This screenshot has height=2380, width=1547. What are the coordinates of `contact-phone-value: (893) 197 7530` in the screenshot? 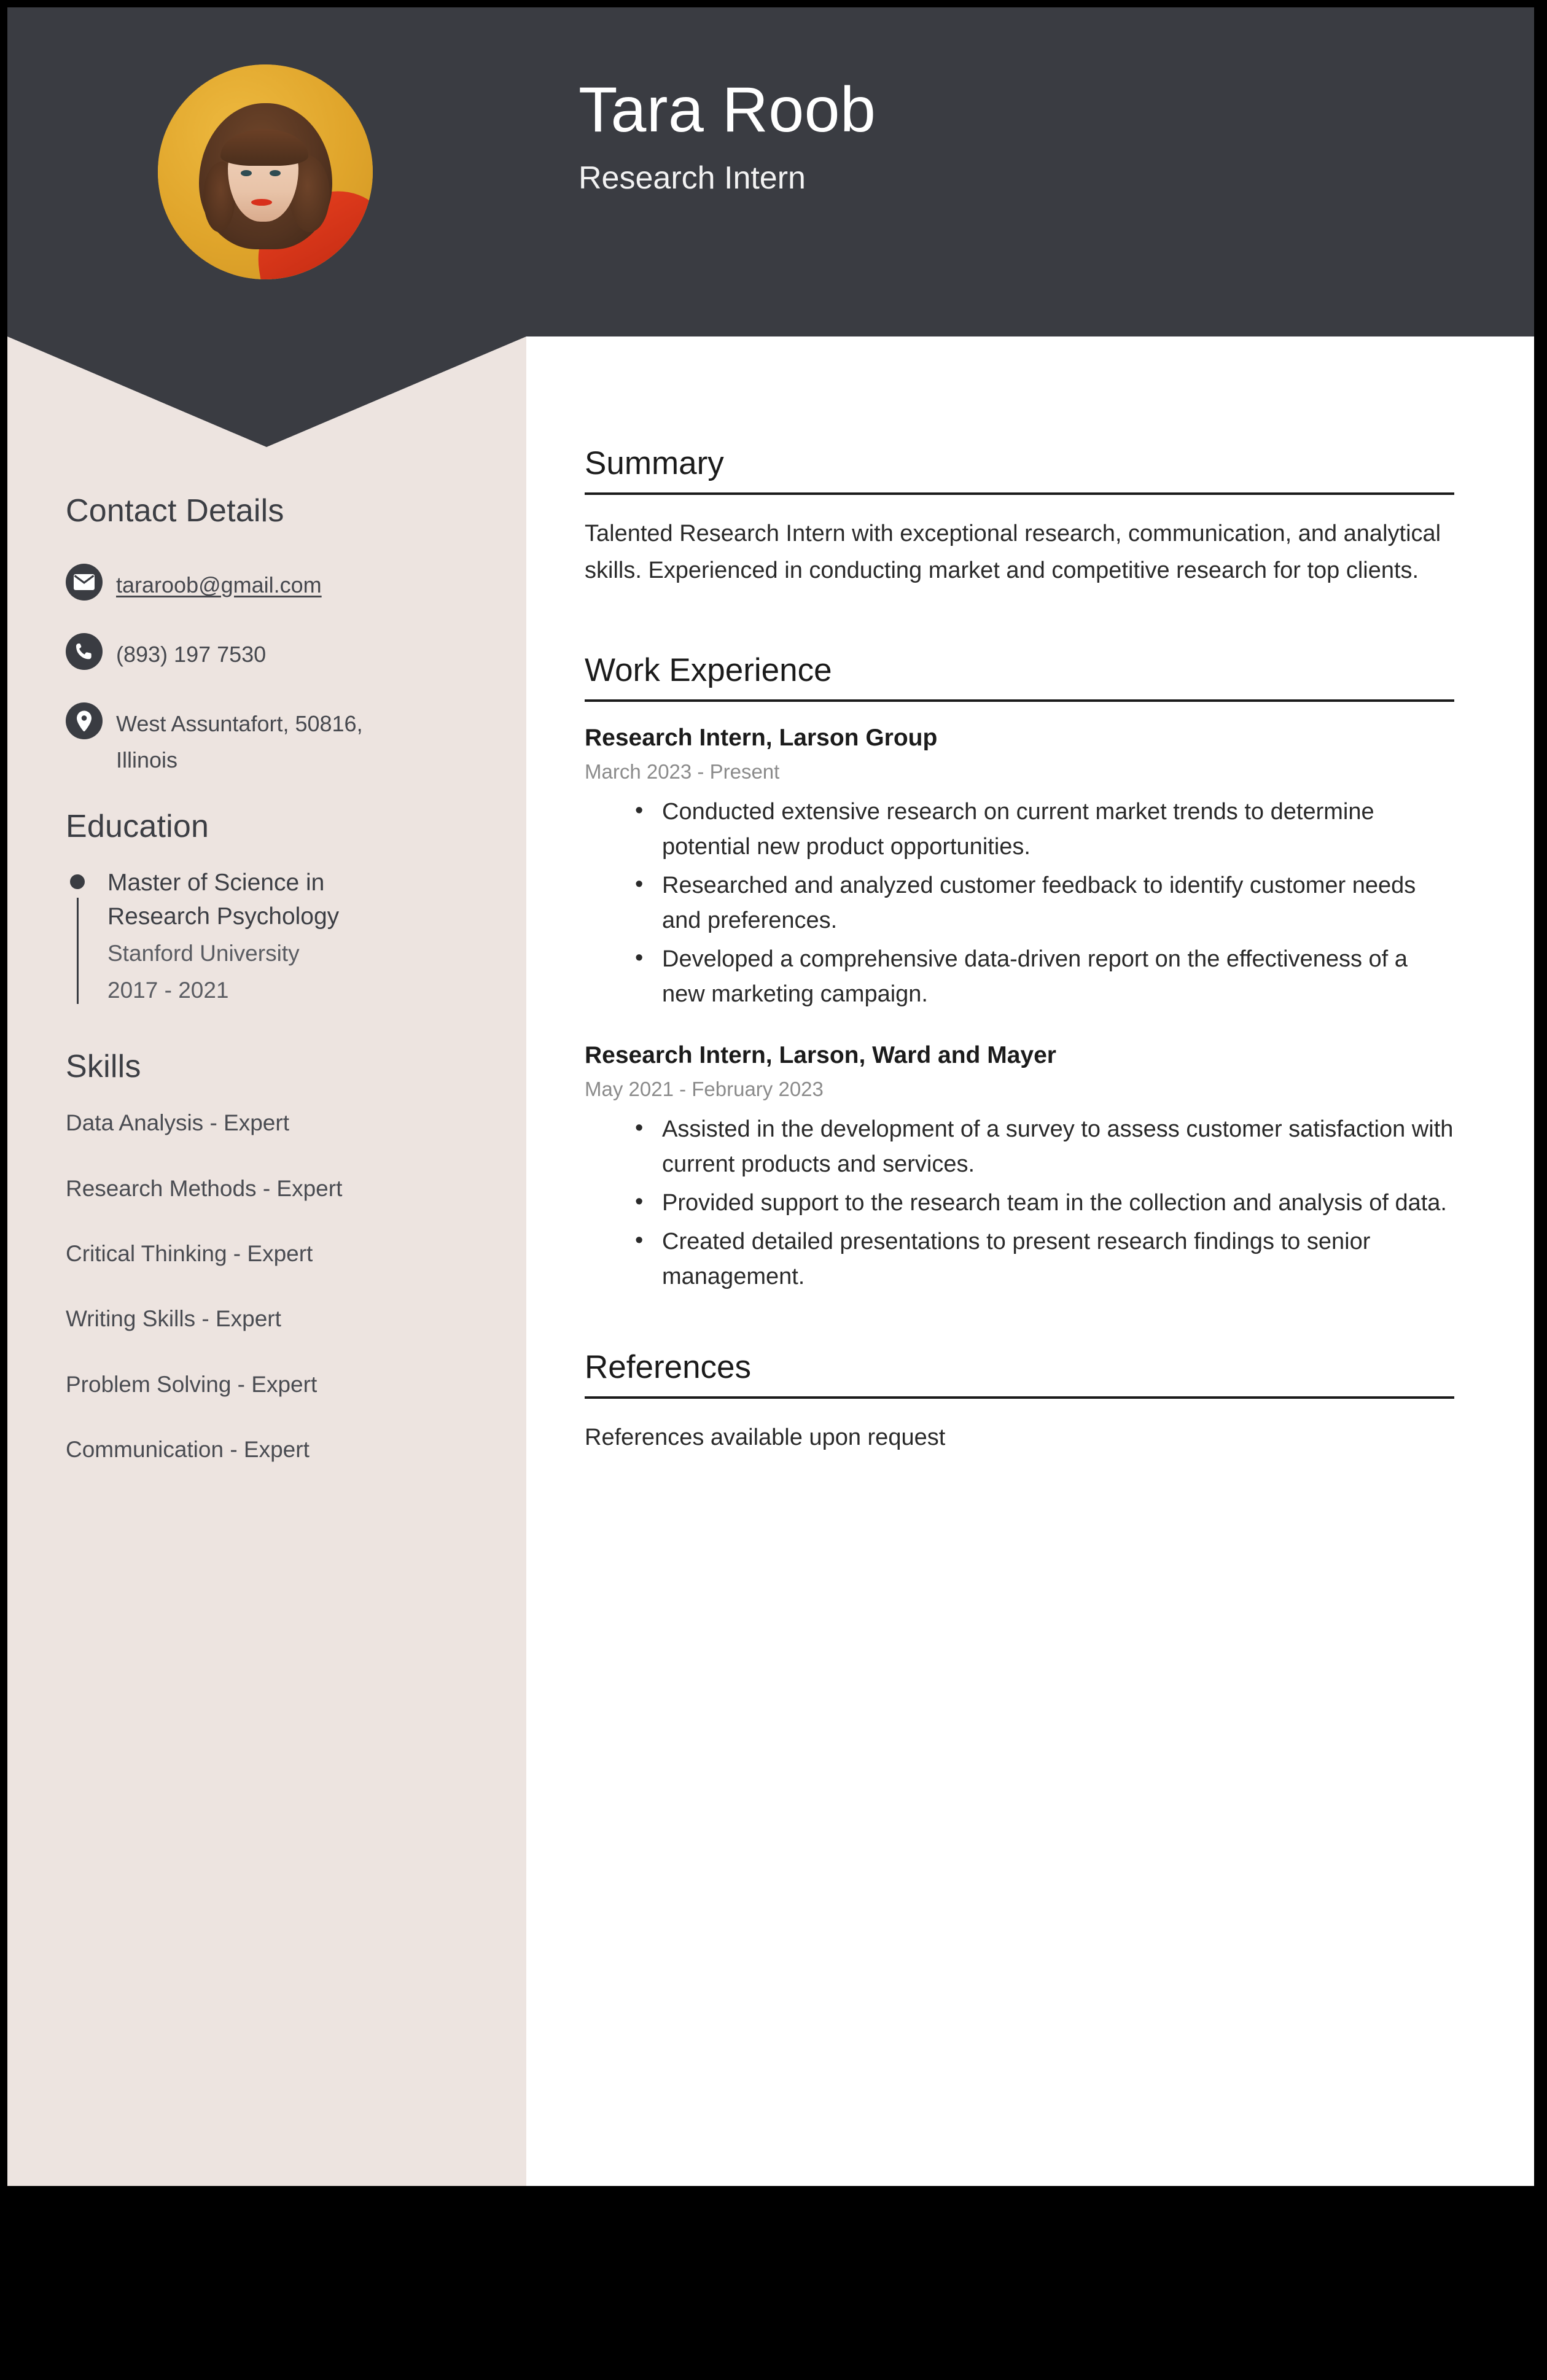 It's located at (191, 654).